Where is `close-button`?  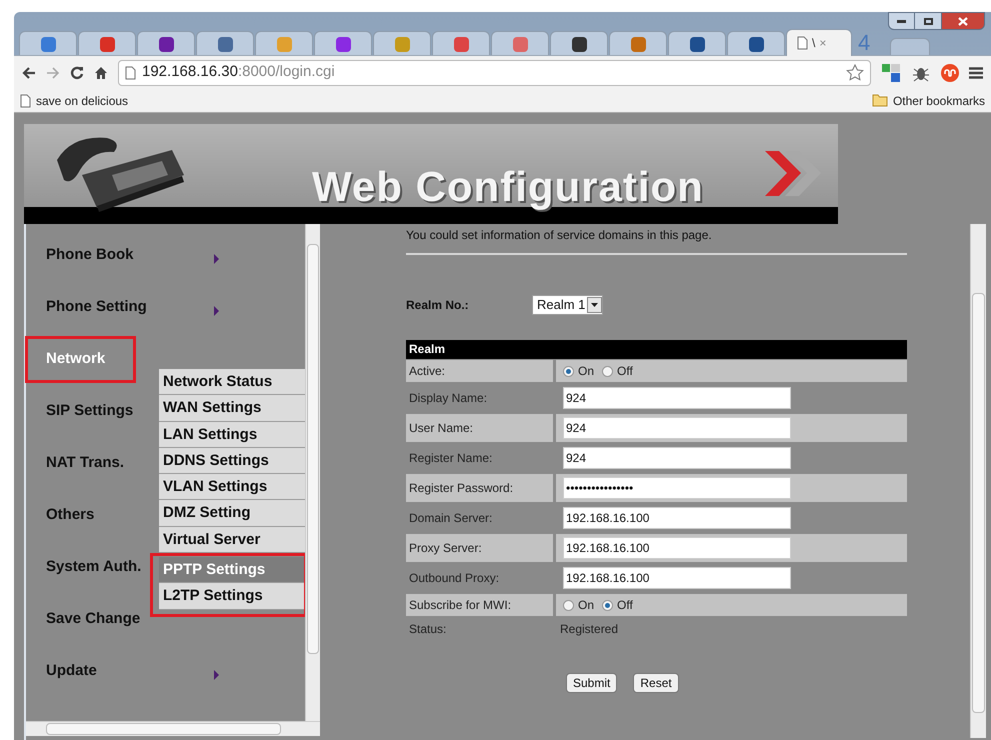
close-button is located at coordinates (963, 21).